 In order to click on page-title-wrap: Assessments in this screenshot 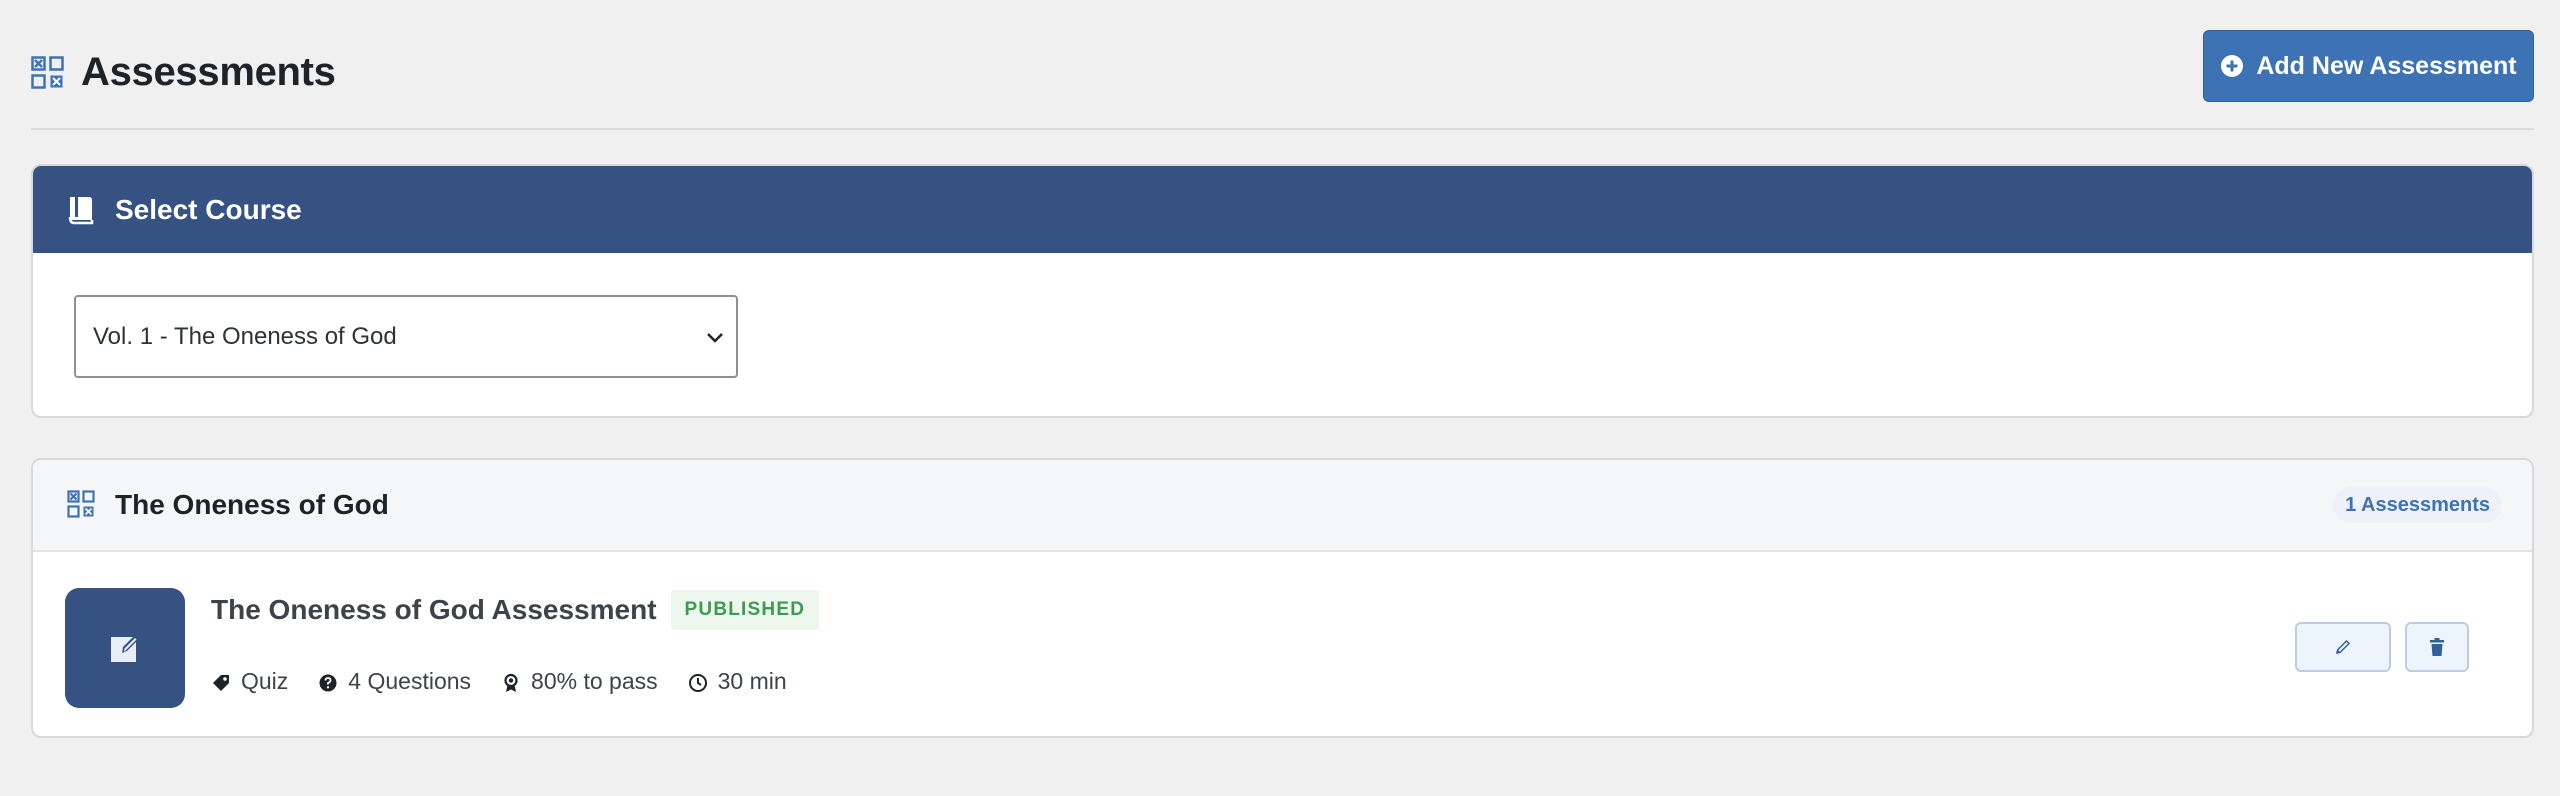, I will do `click(183, 72)`.